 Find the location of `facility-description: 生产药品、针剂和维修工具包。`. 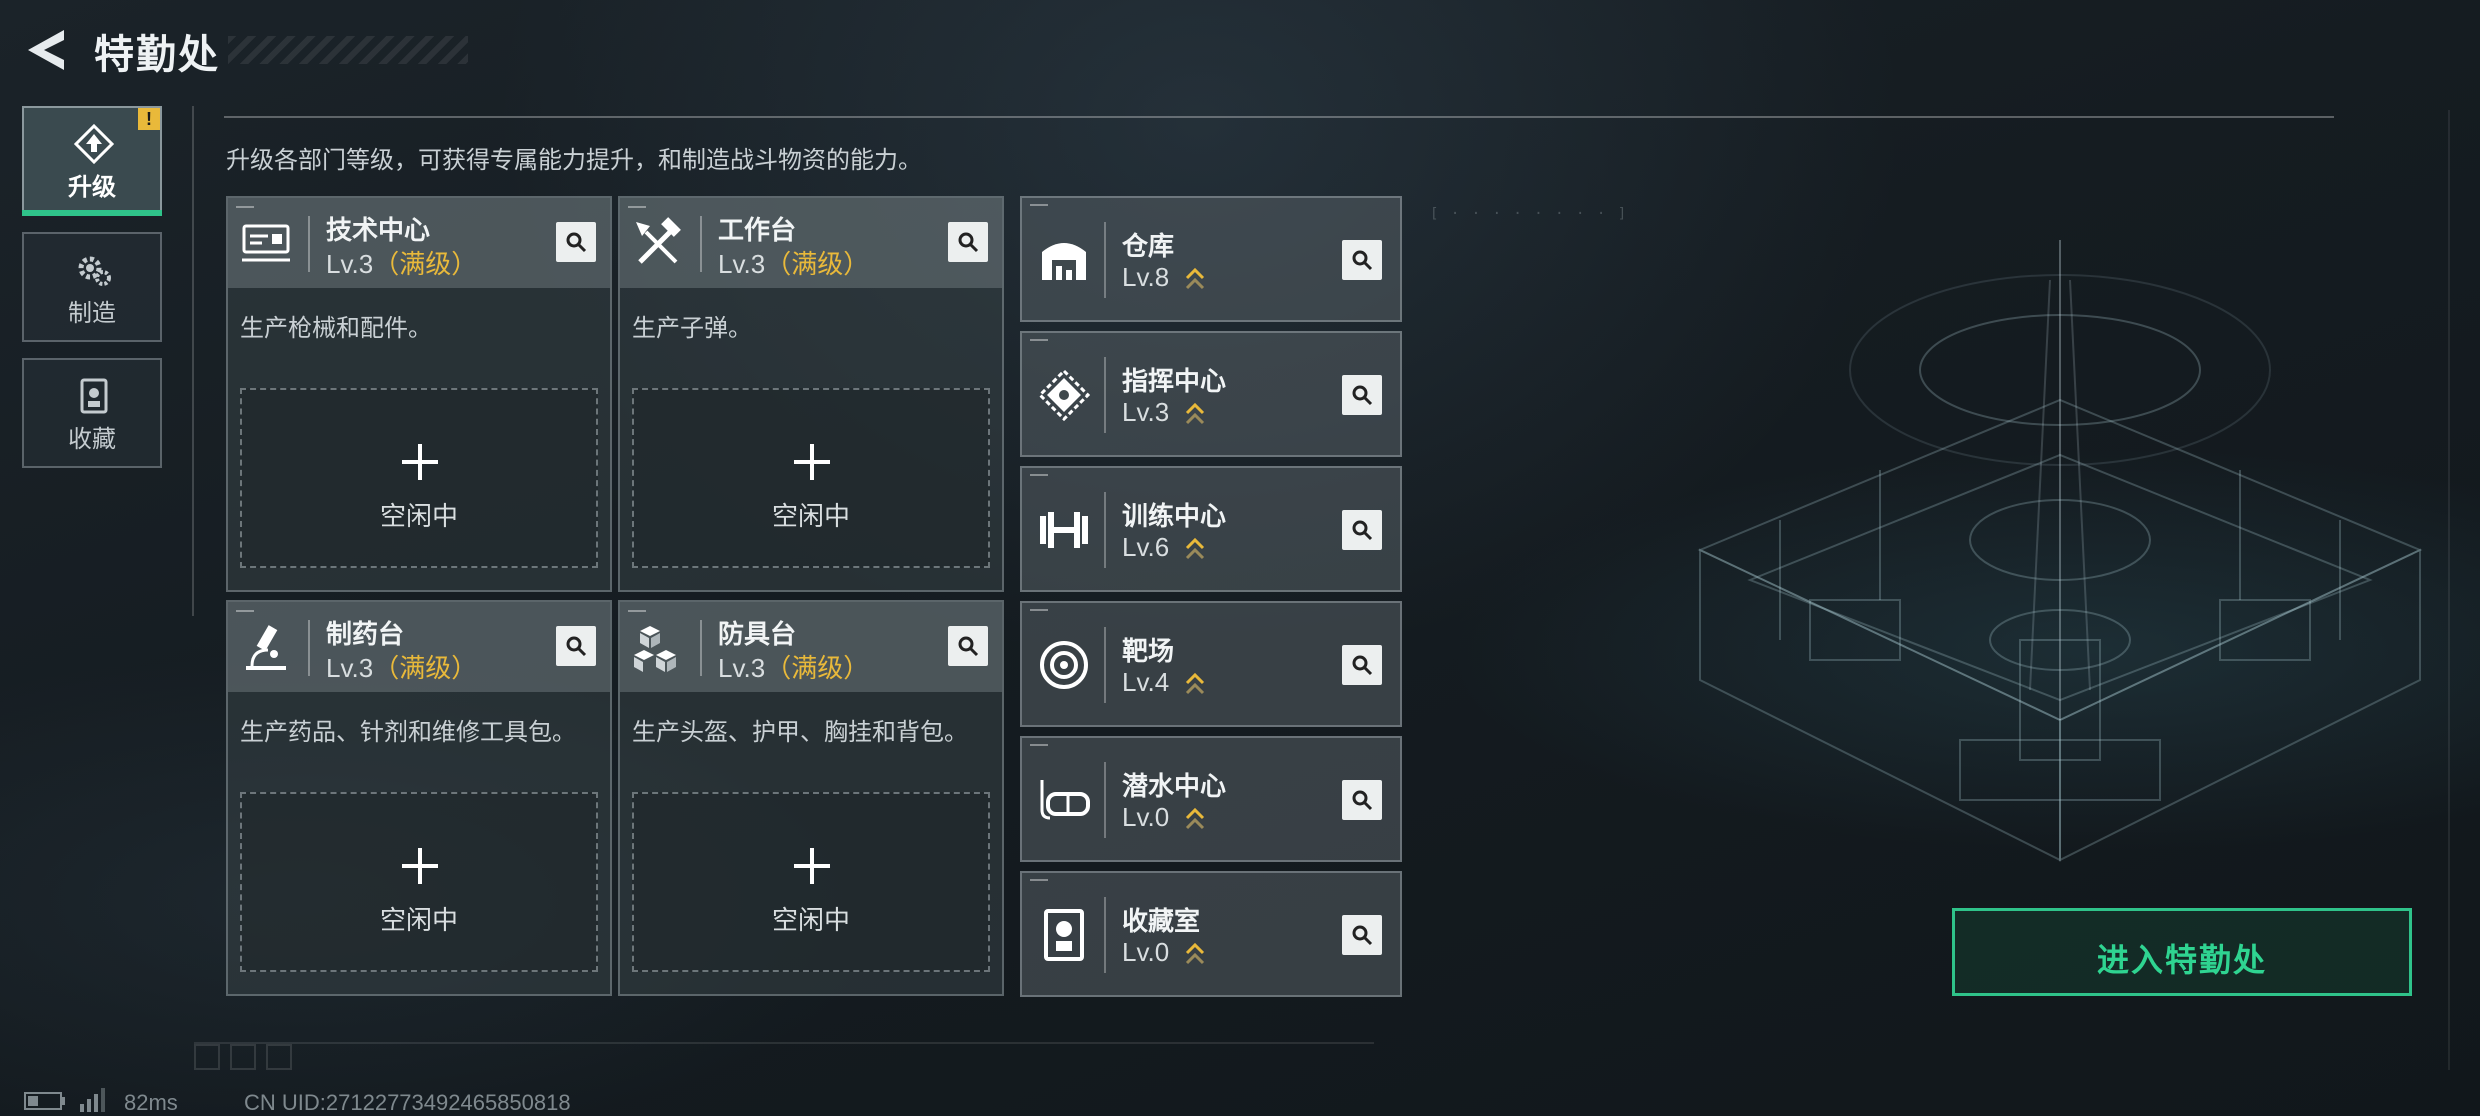

facility-description: 生产药品、针剂和维修工具包。 is located at coordinates (408, 732).